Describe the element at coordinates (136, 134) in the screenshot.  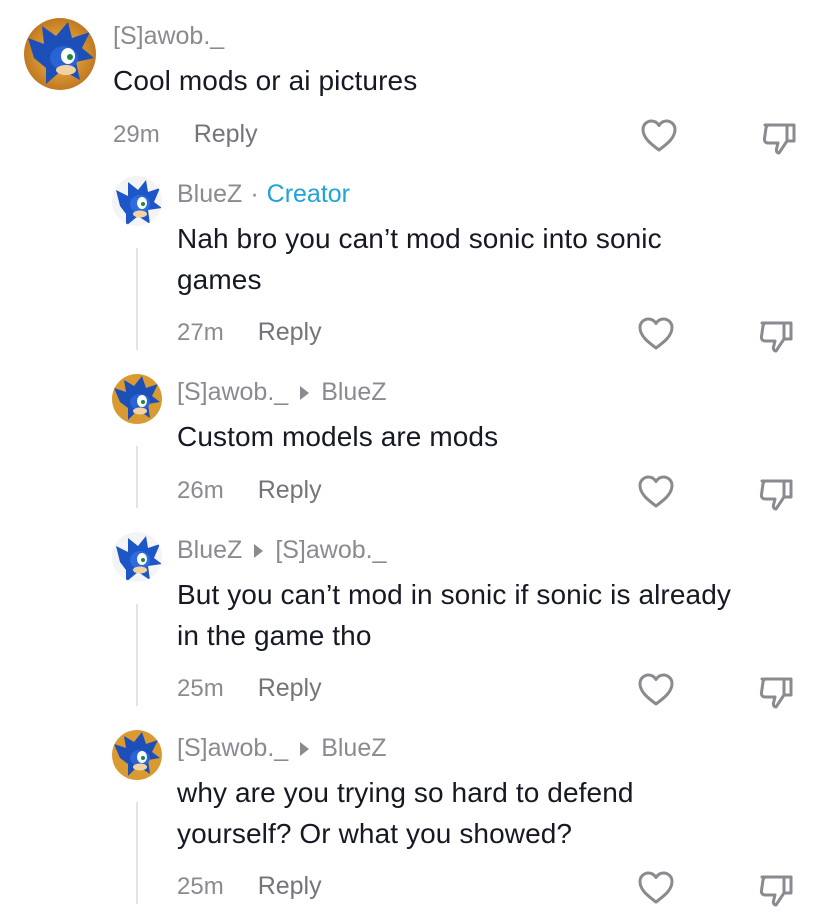
I see `comment-time: 29m` at that location.